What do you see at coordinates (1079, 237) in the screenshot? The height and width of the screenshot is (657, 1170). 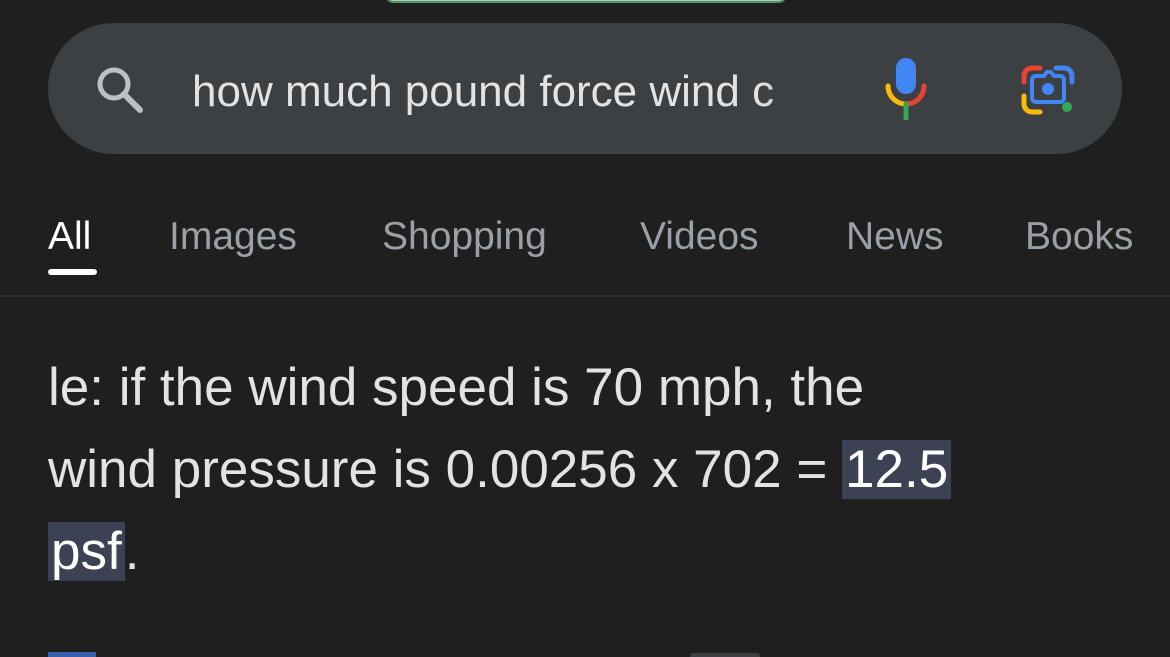 I see `tab-books: Books` at bounding box center [1079, 237].